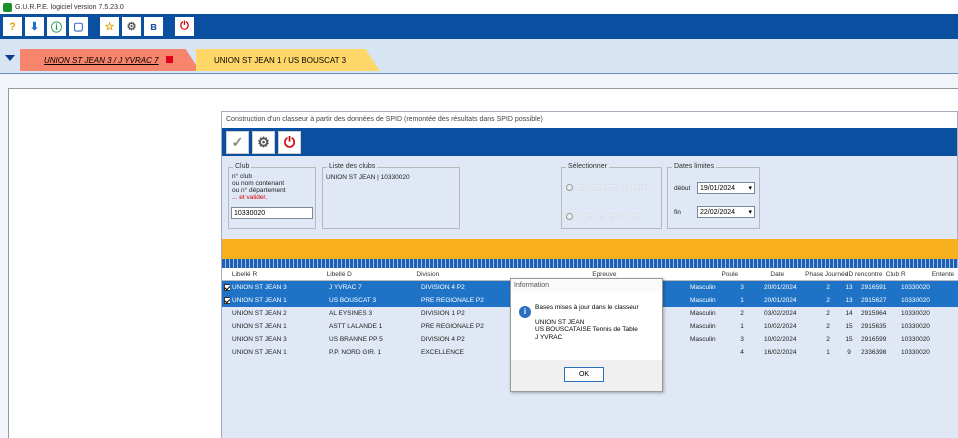  I want to click on tab-match-1: UNION ST JEAN 3 / J YVRAC 7, so click(110, 60).